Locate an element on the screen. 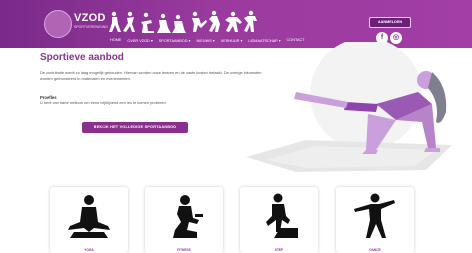 This screenshot has width=472, height=253. page-title: Sportieve aanbod is located at coordinates (82, 57).